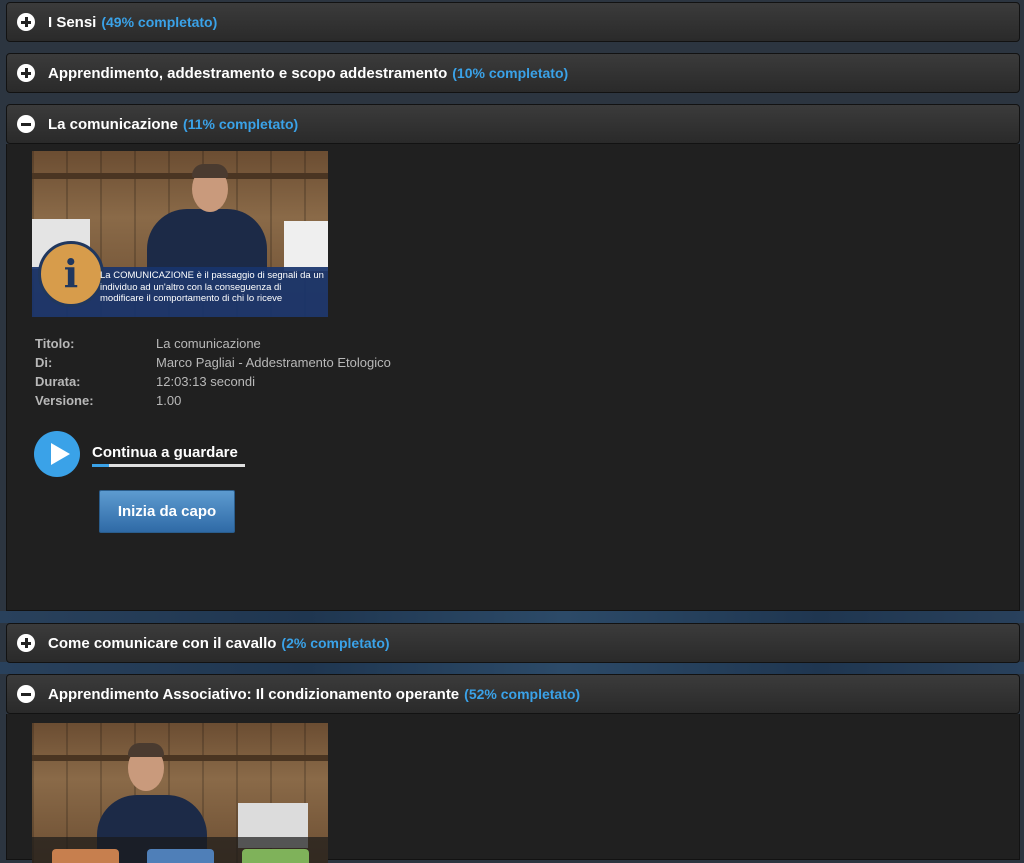 The height and width of the screenshot is (863, 1024). I want to click on section-progress: (2% completato), so click(335, 643).